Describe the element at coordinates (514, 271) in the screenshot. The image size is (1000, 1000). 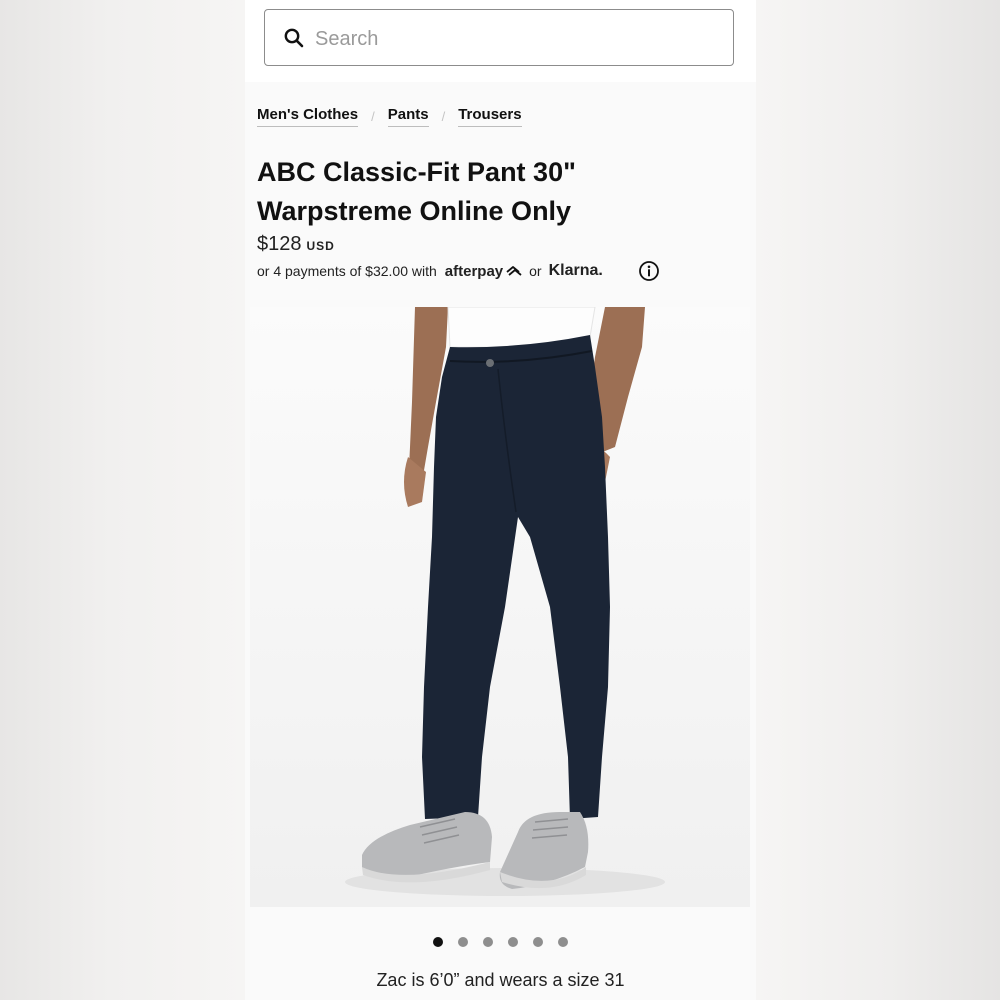
I see `afterpay-arrows-icon` at that location.